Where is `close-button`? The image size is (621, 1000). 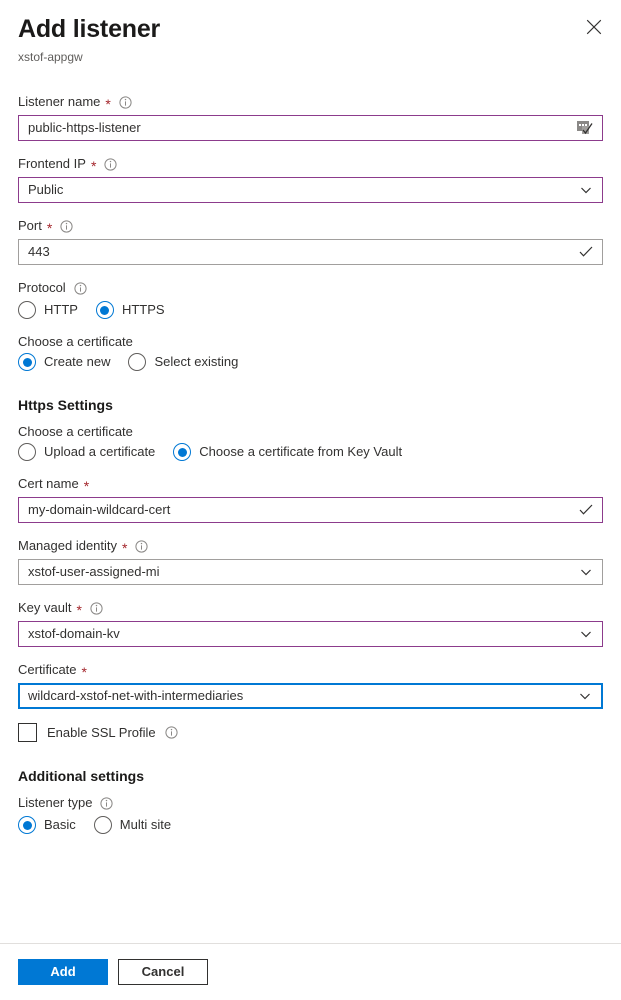
close-button is located at coordinates (594, 27).